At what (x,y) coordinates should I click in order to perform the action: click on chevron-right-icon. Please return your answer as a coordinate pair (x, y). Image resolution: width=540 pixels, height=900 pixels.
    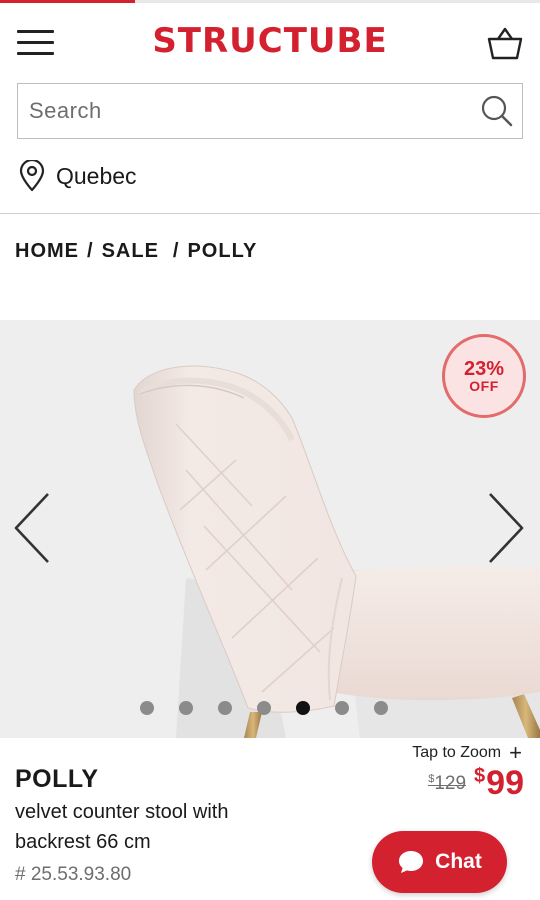
    Looking at the image, I should click on (506, 528).